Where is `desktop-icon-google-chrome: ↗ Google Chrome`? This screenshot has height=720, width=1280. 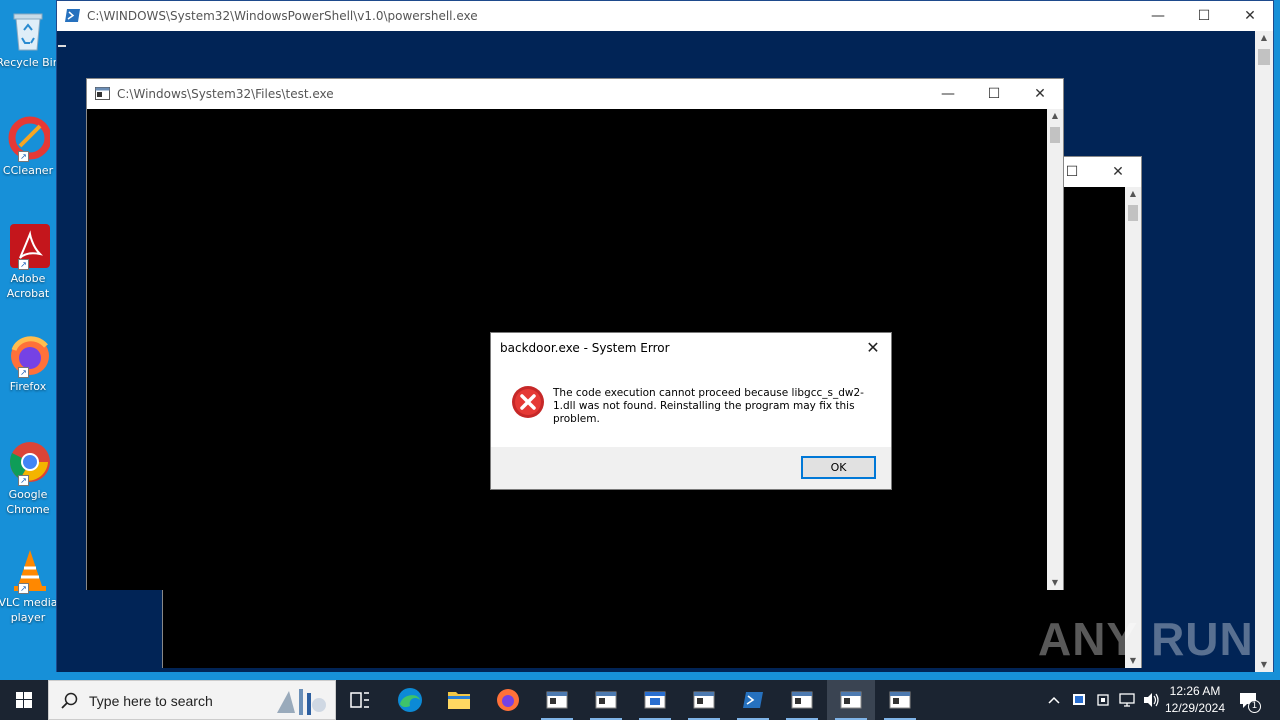 desktop-icon-google-chrome: ↗ Google Chrome is located at coordinates (32, 478).